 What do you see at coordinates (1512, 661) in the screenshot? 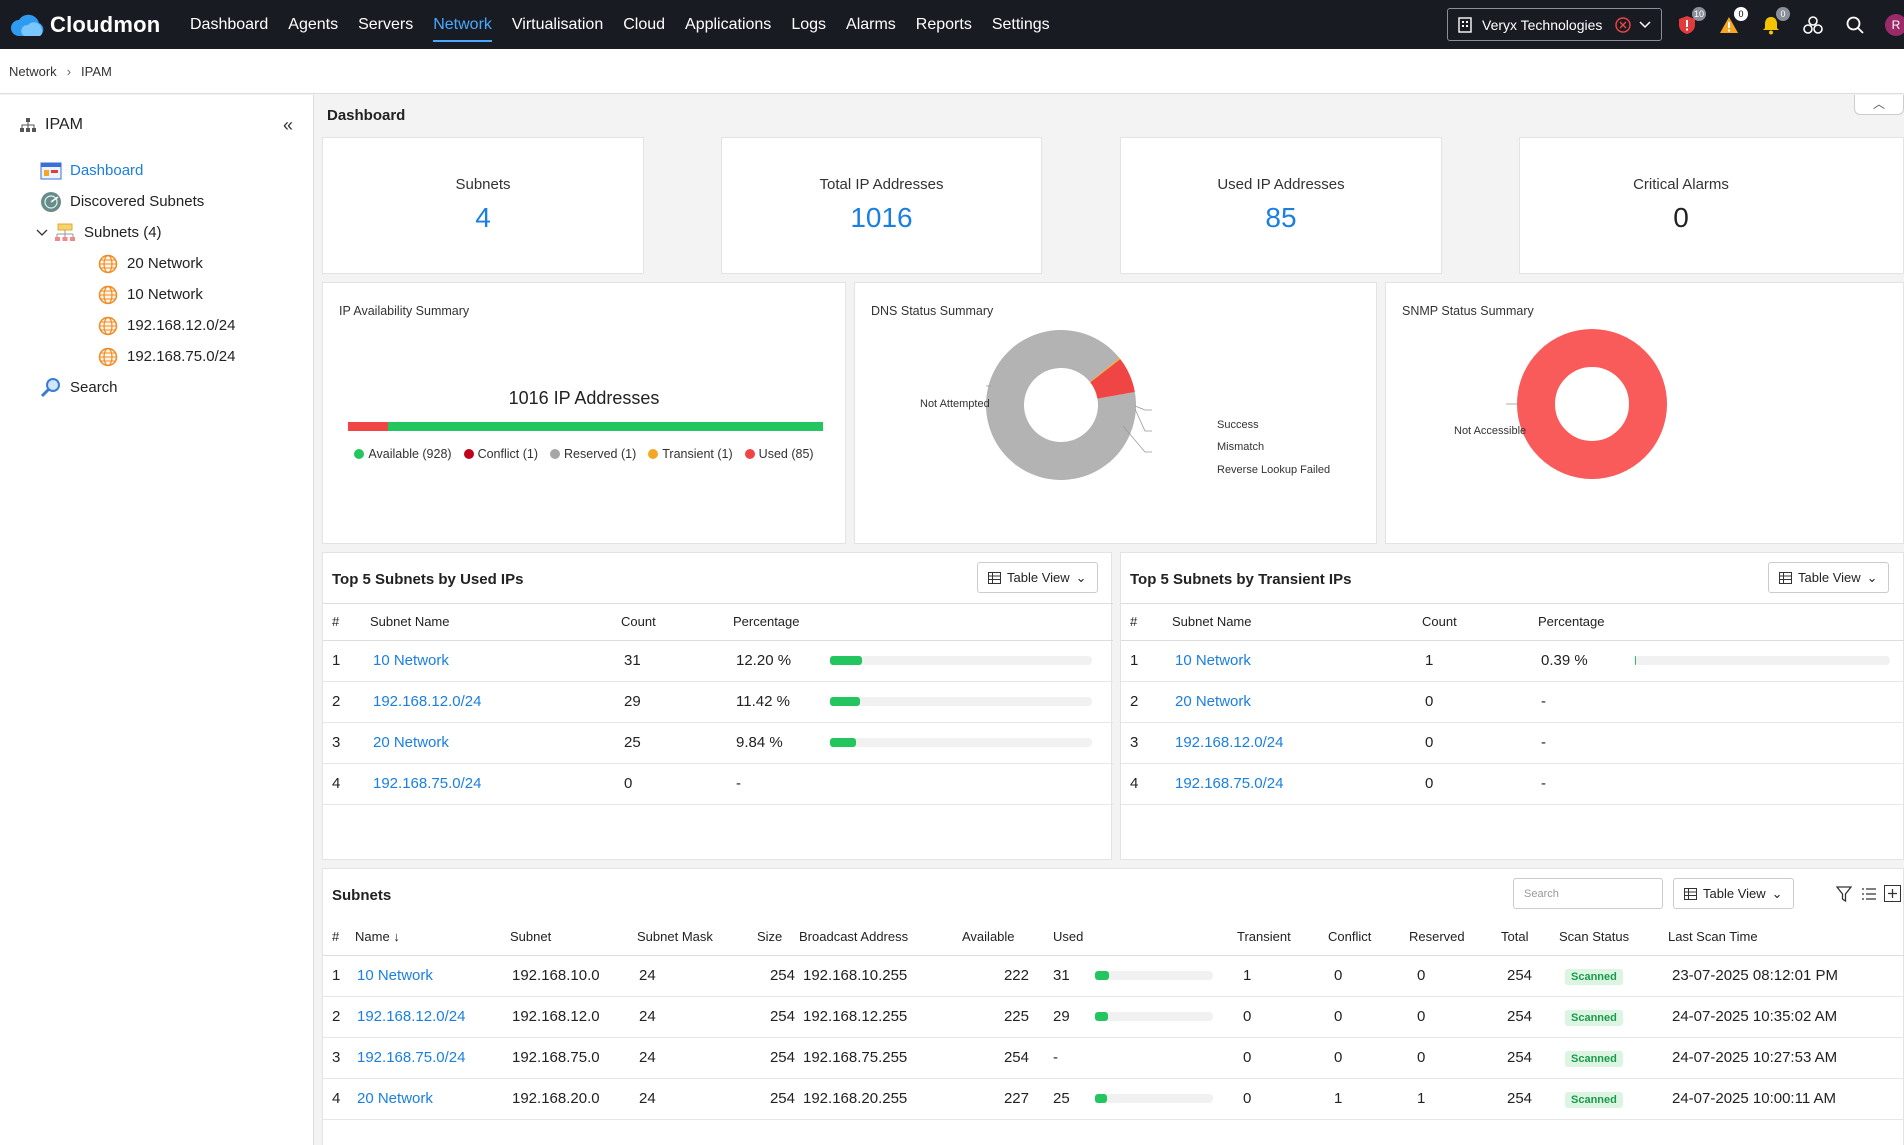
I see `table-row: 1 10 Network 1 0.39 %` at bounding box center [1512, 661].